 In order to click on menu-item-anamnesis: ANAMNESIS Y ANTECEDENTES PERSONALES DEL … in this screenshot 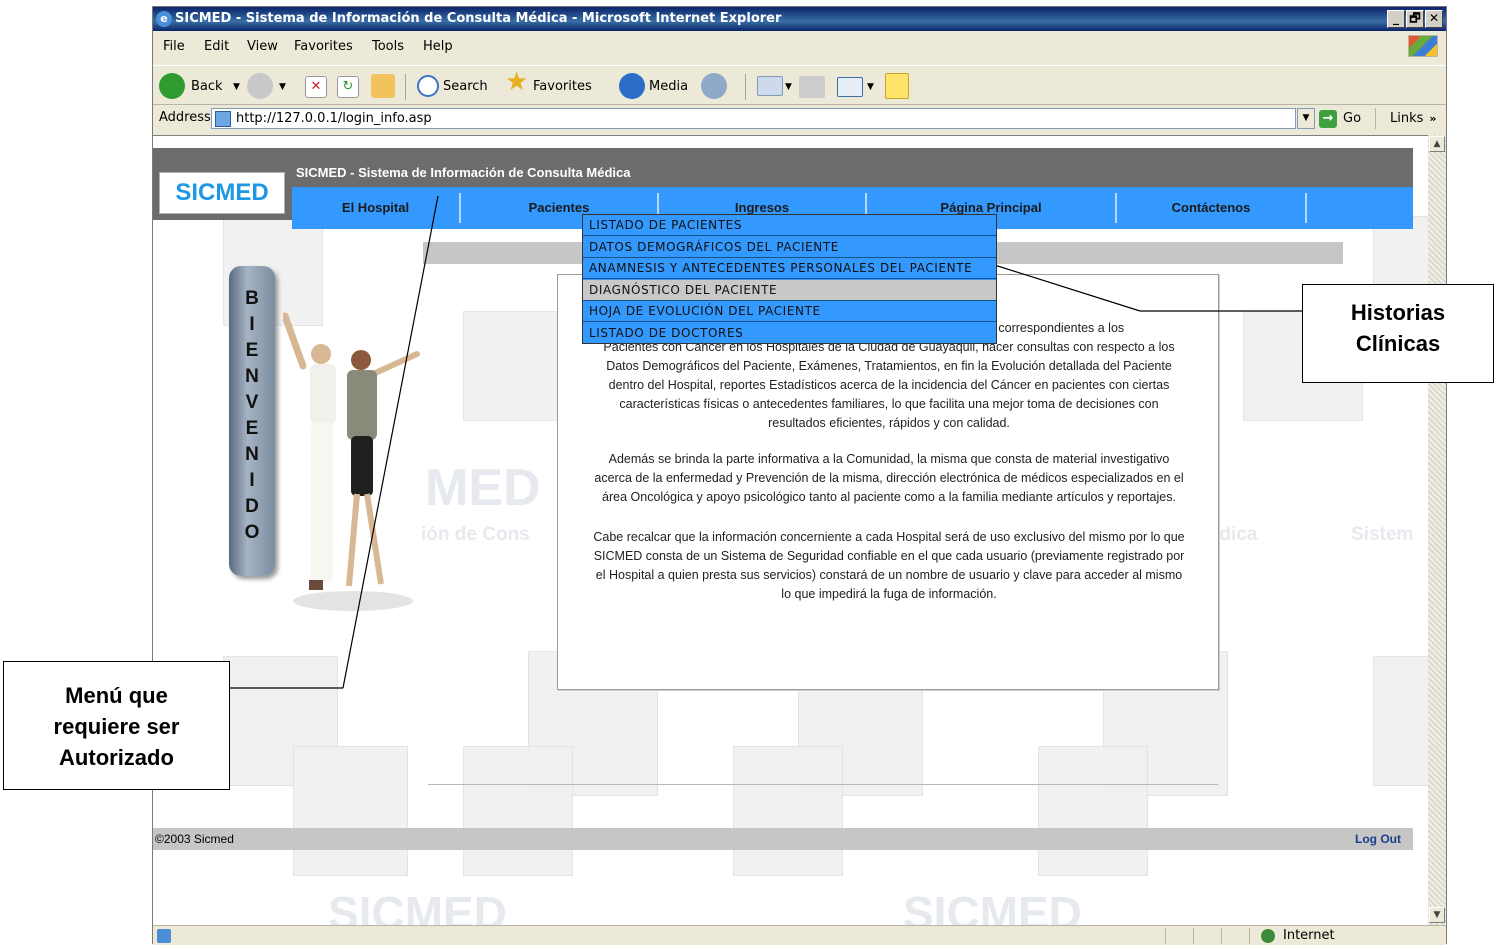, I will do `click(789, 268)`.